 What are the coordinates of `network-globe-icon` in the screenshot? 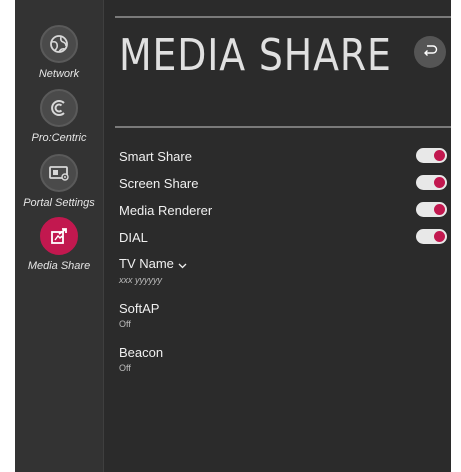 It's located at (59, 44).